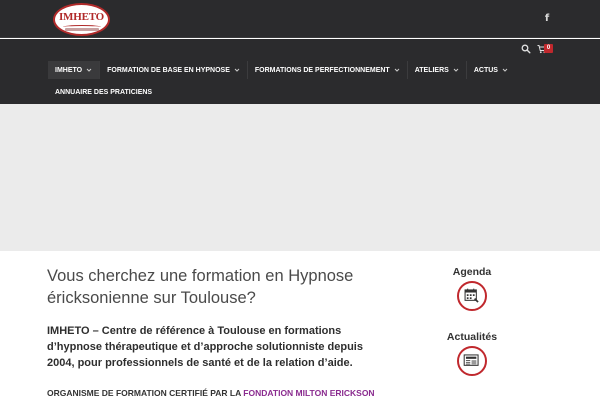  Describe the element at coordinates (548, 48) in the screenshot. I see `cart-count-badge: 0` at that location.